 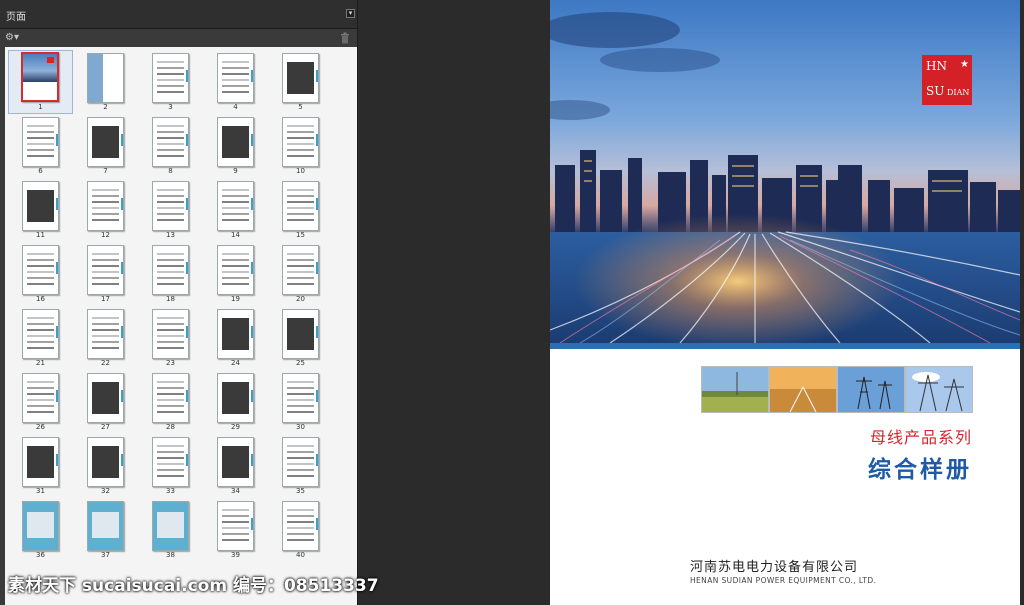 I want to click on page-thumbnail: 11, so click(x=40, y=210).